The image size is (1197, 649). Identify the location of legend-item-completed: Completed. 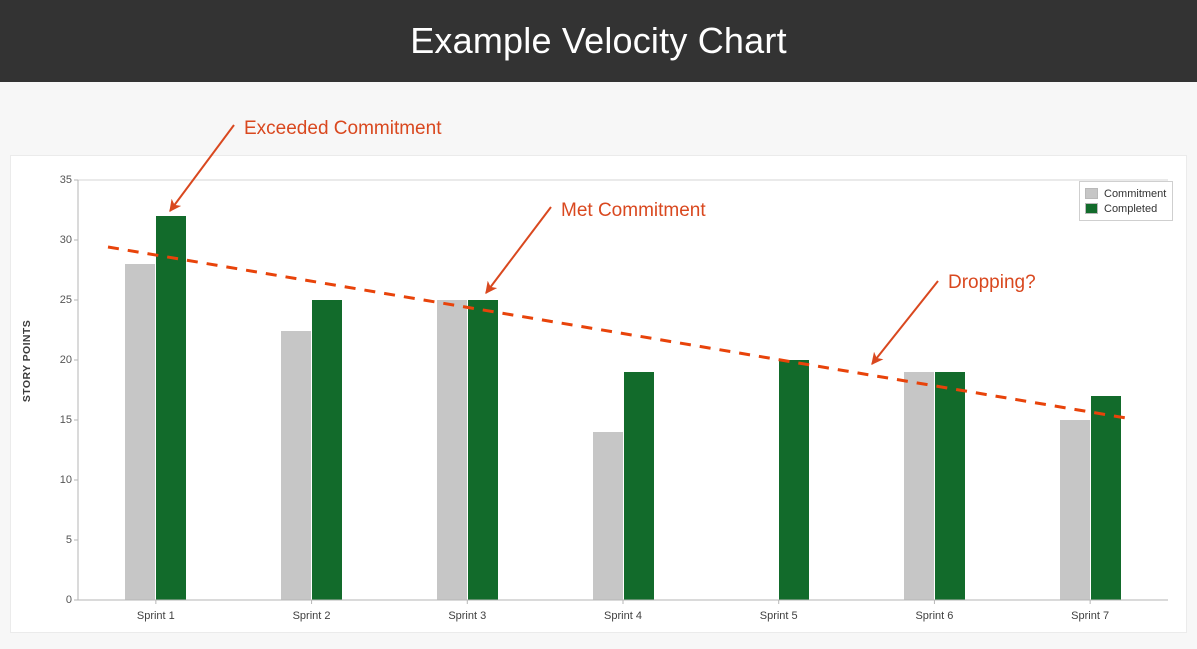
(1125, 208).